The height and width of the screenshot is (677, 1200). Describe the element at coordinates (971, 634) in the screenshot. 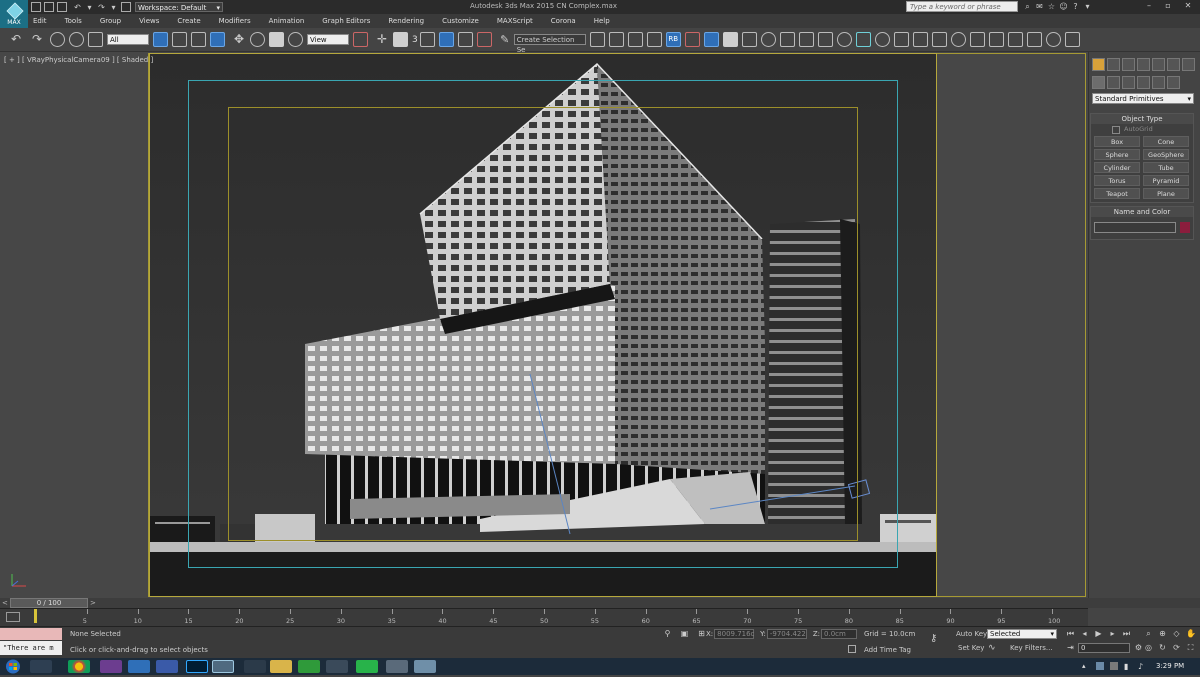

I see `auto-key-button: Auto Key` at that location.